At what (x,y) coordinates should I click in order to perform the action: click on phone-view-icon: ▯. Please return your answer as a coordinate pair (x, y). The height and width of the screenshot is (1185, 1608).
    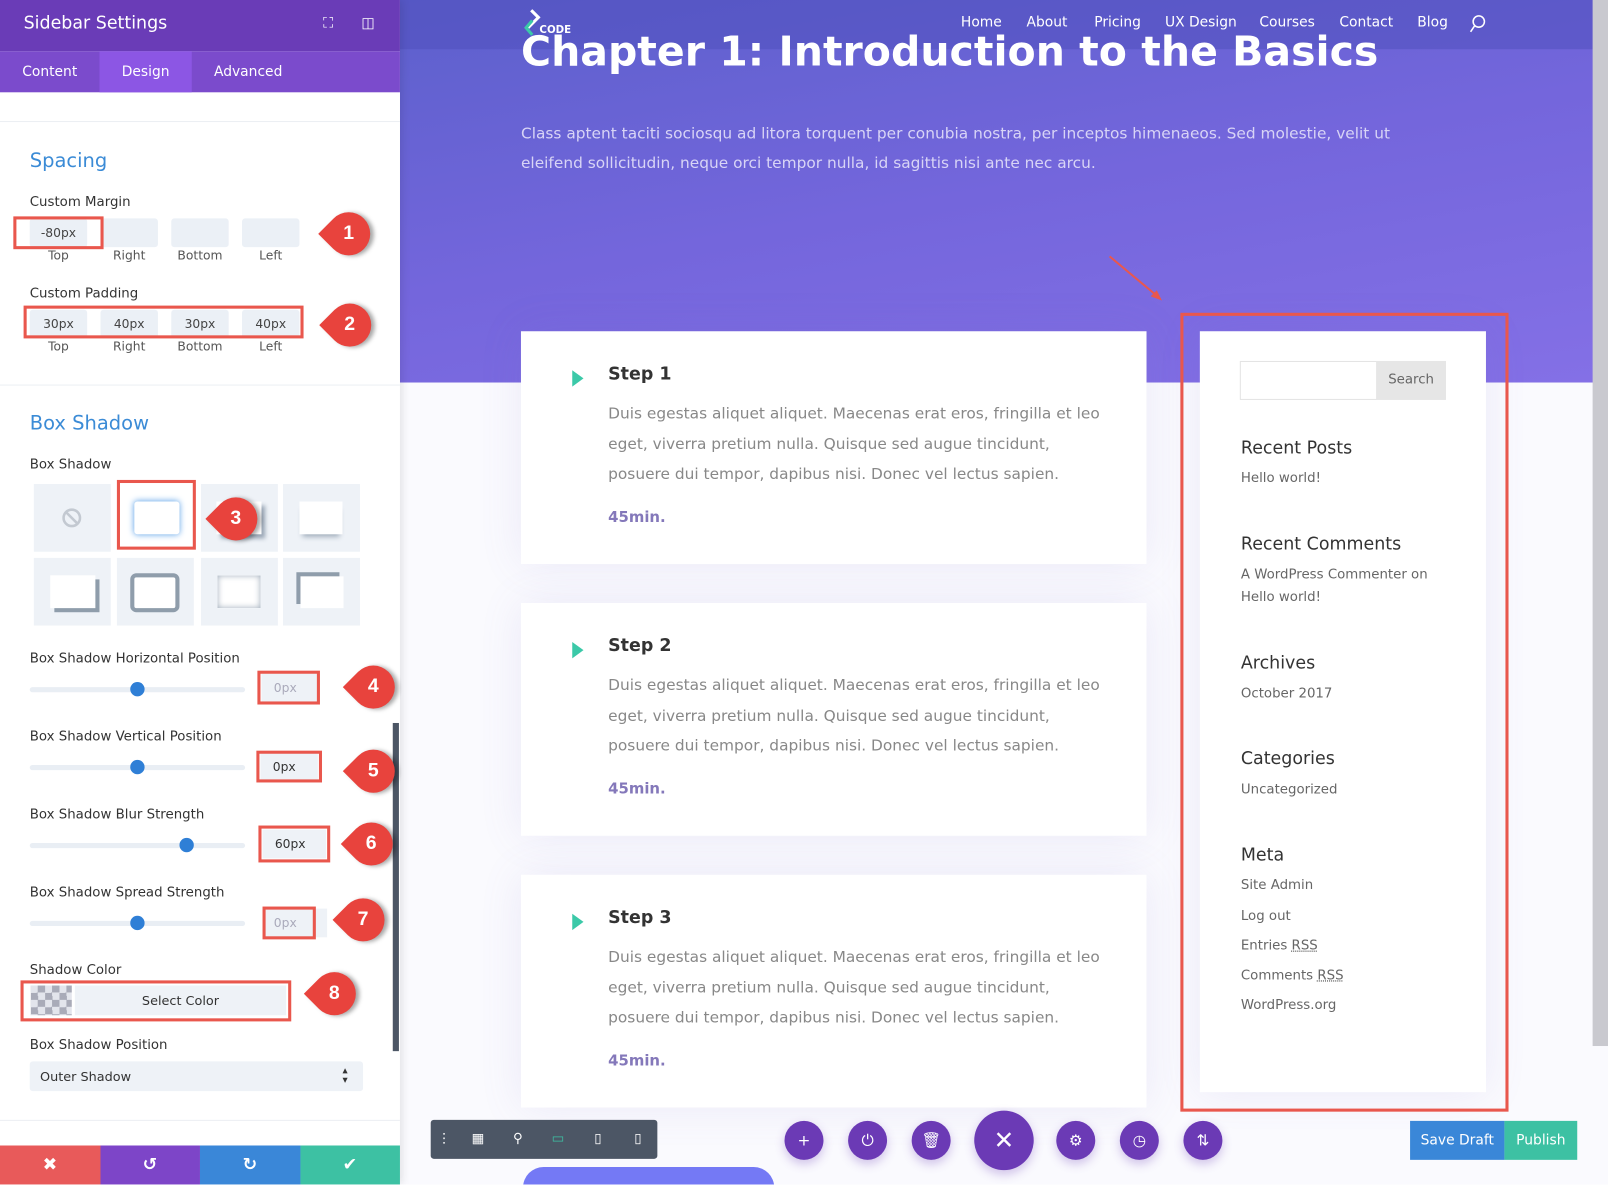
    Looking at the image, I should click on (638, 1139).